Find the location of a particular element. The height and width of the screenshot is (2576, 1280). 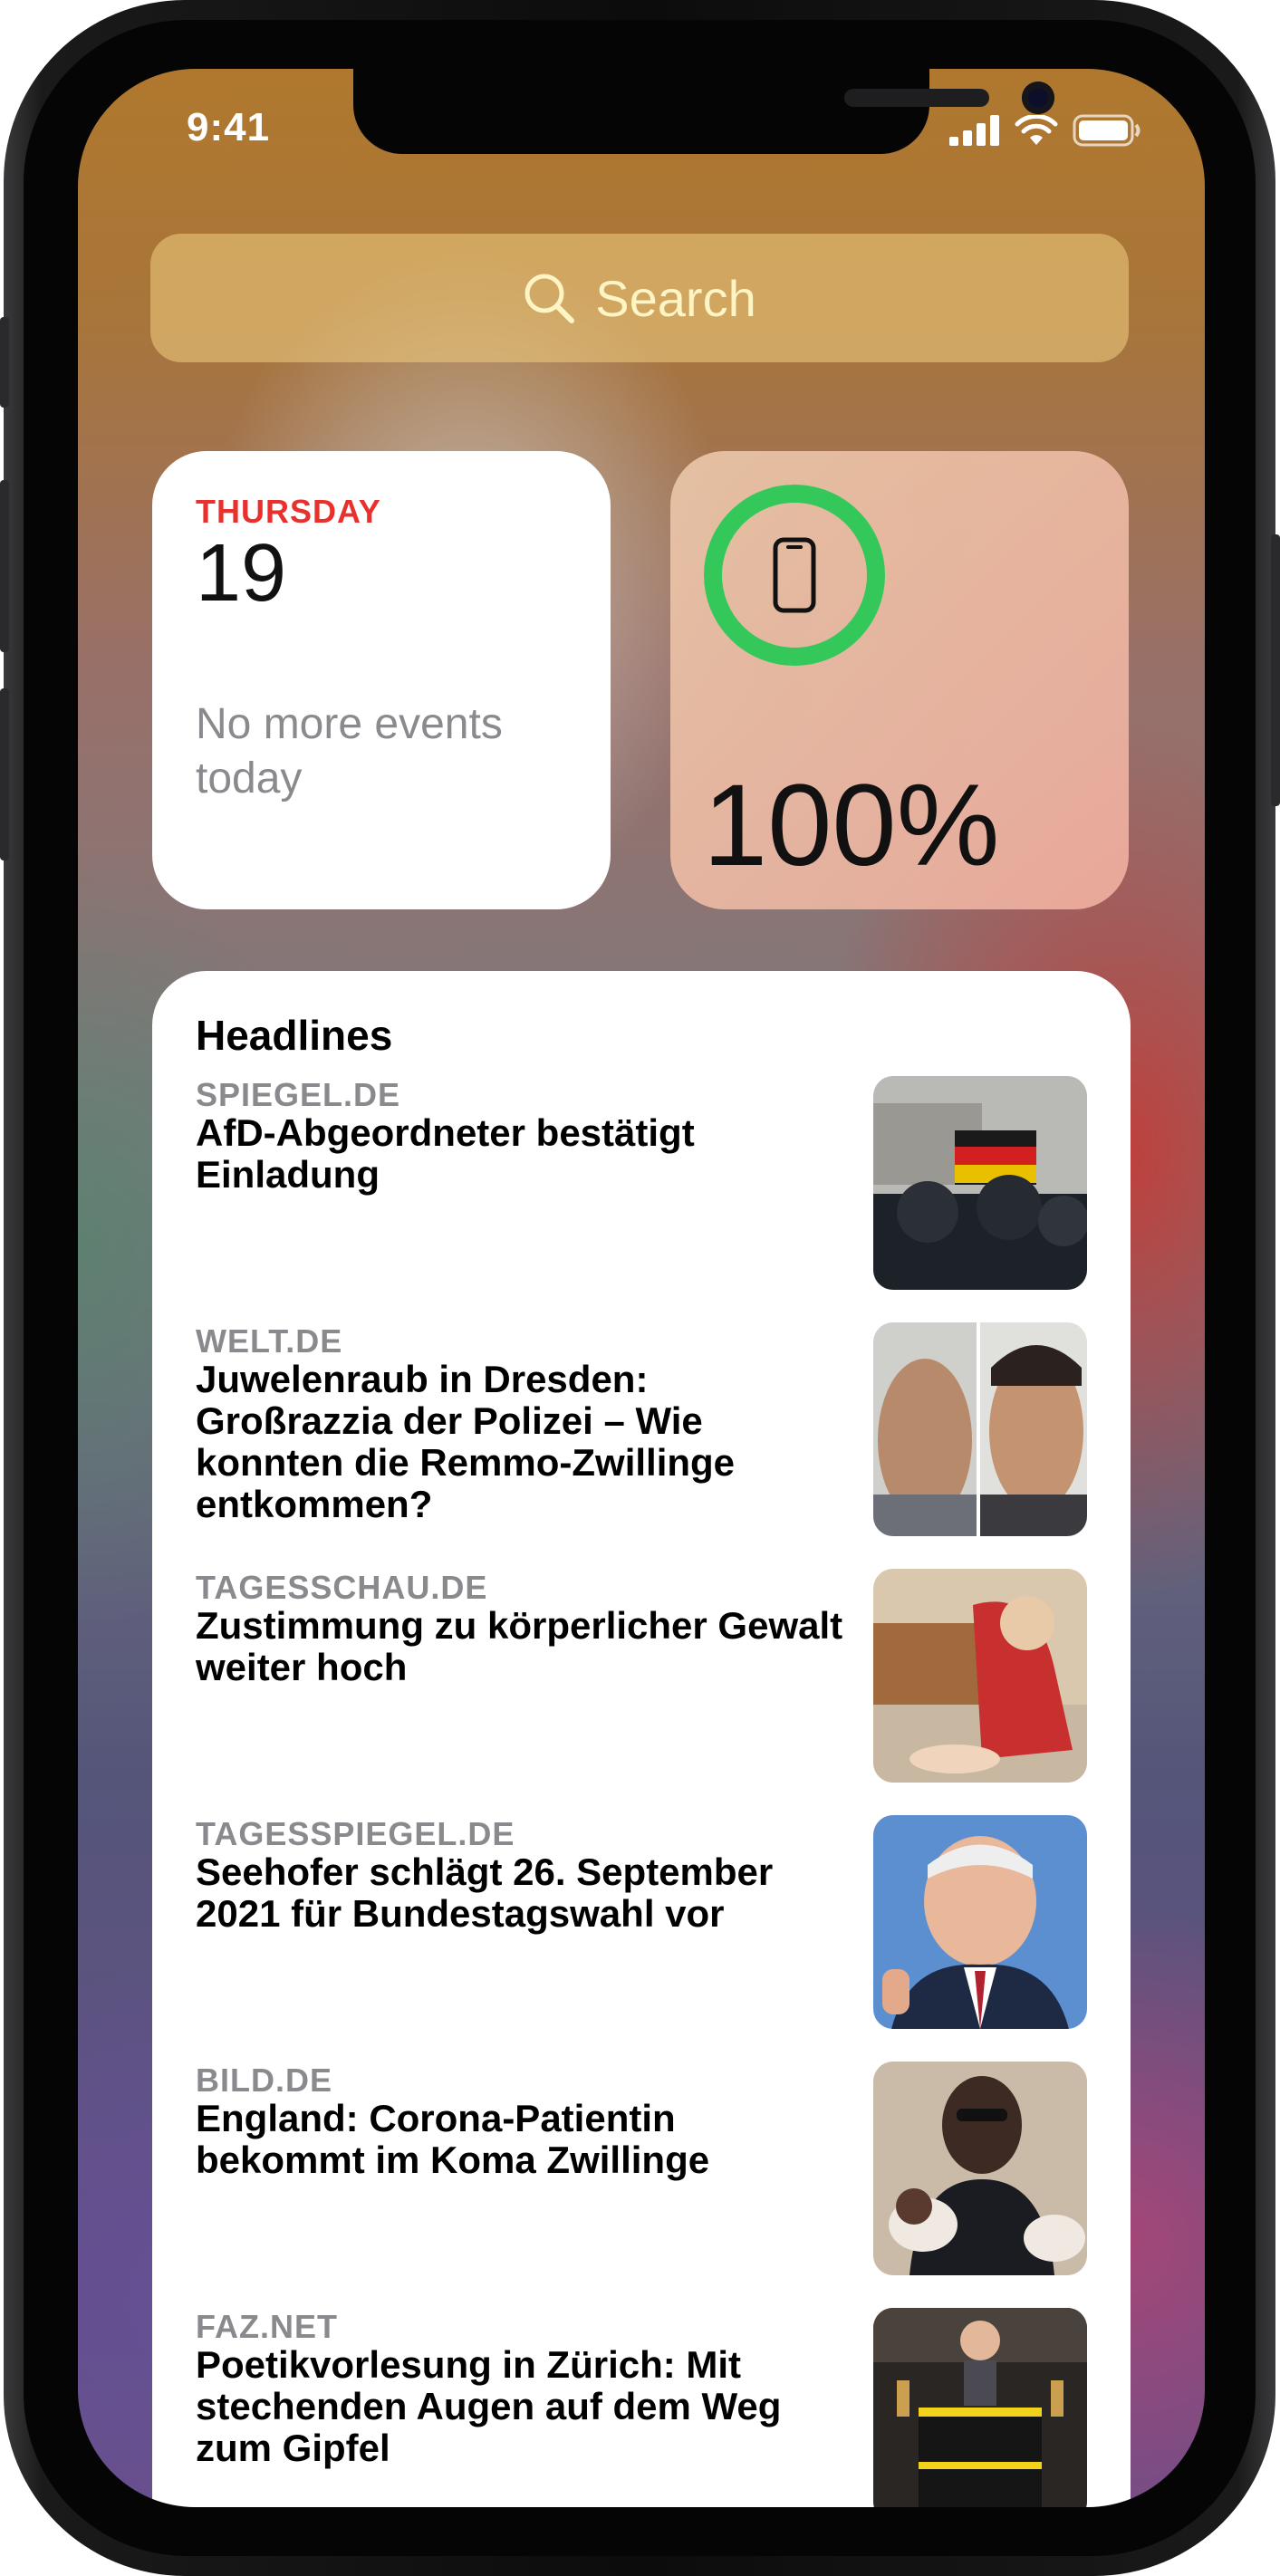

calendar-date: 19 is located at coordinates (242, 573).